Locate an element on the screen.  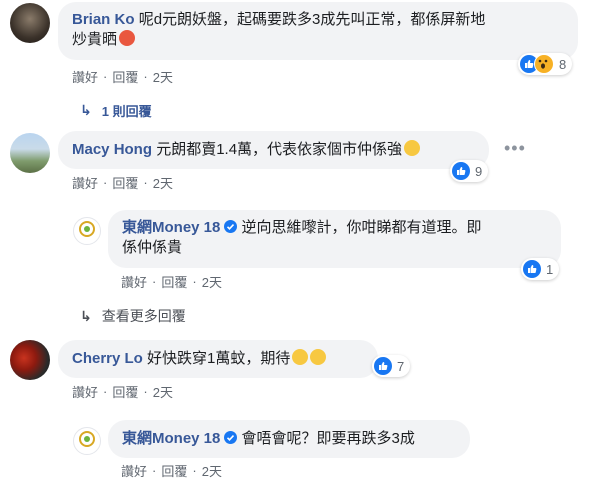
more-replies-label: 查看更多回覆 is located at coordinates (143, 316).